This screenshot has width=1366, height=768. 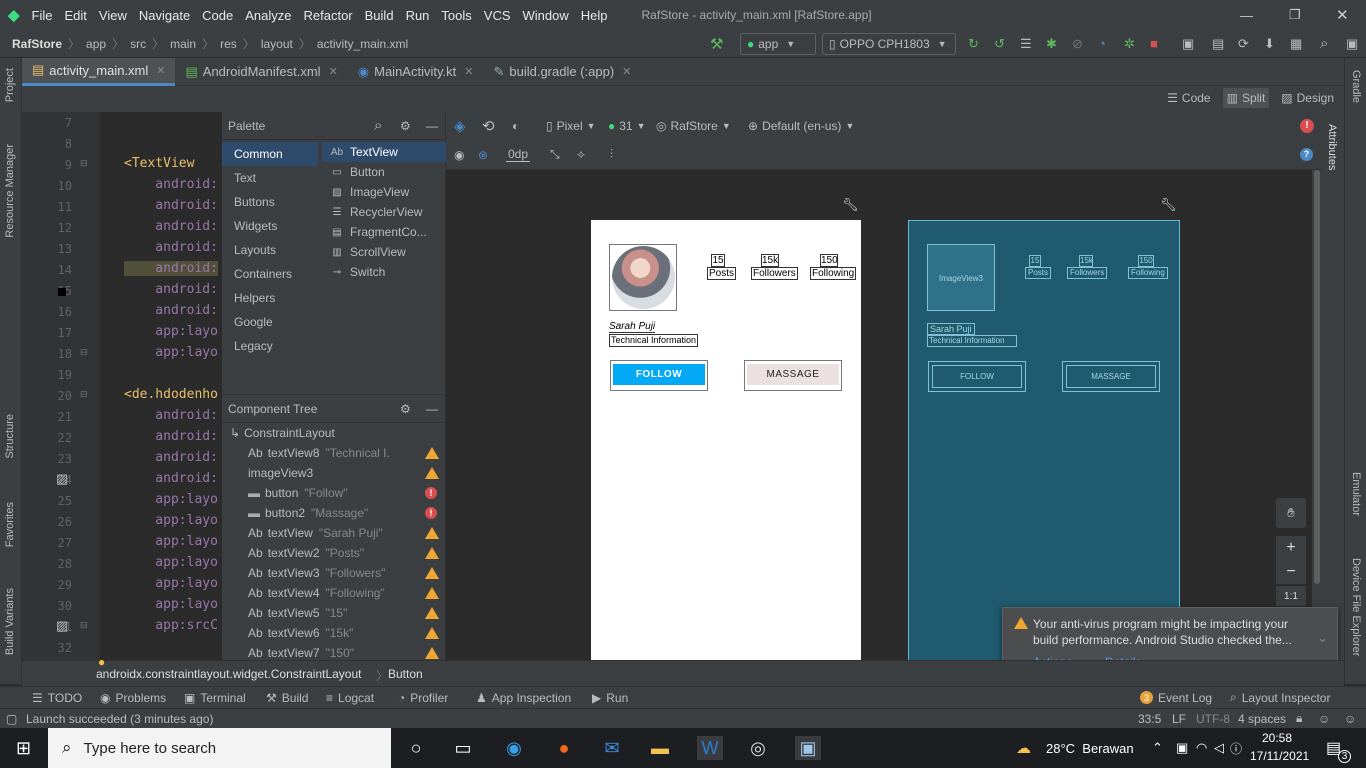 What do you see at coordinates (384, 152) in the screenshot?
I see `palette-item-textview: Ab TextView` at bounding box center [384, 152].